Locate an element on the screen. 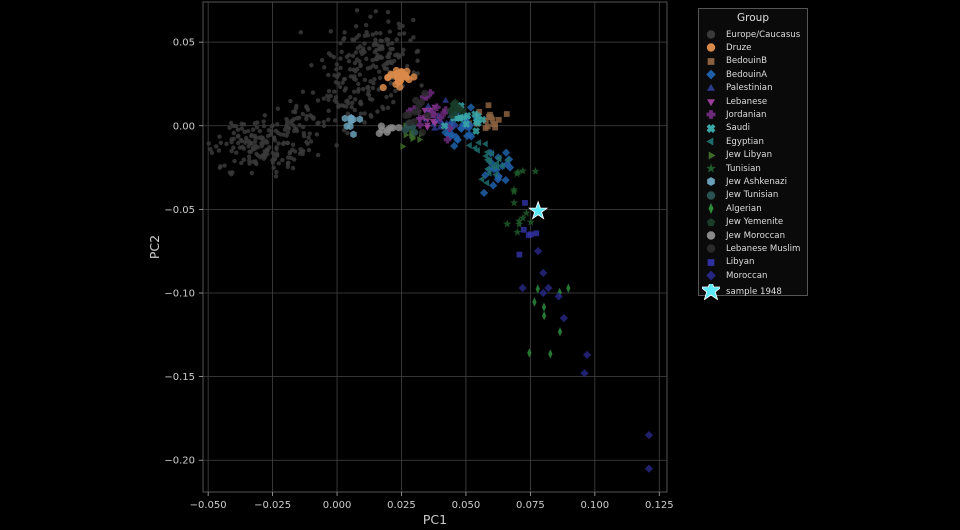  x-tick-label: 0.100 is located at coordinates (595, 505).